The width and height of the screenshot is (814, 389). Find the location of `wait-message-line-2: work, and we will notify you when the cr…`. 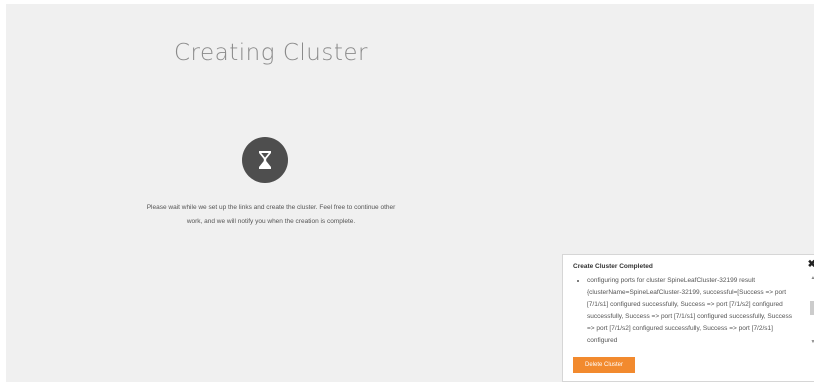

wait-message-line-2: work, and we will notify you when the cr… is located at coordinates (271, 221).